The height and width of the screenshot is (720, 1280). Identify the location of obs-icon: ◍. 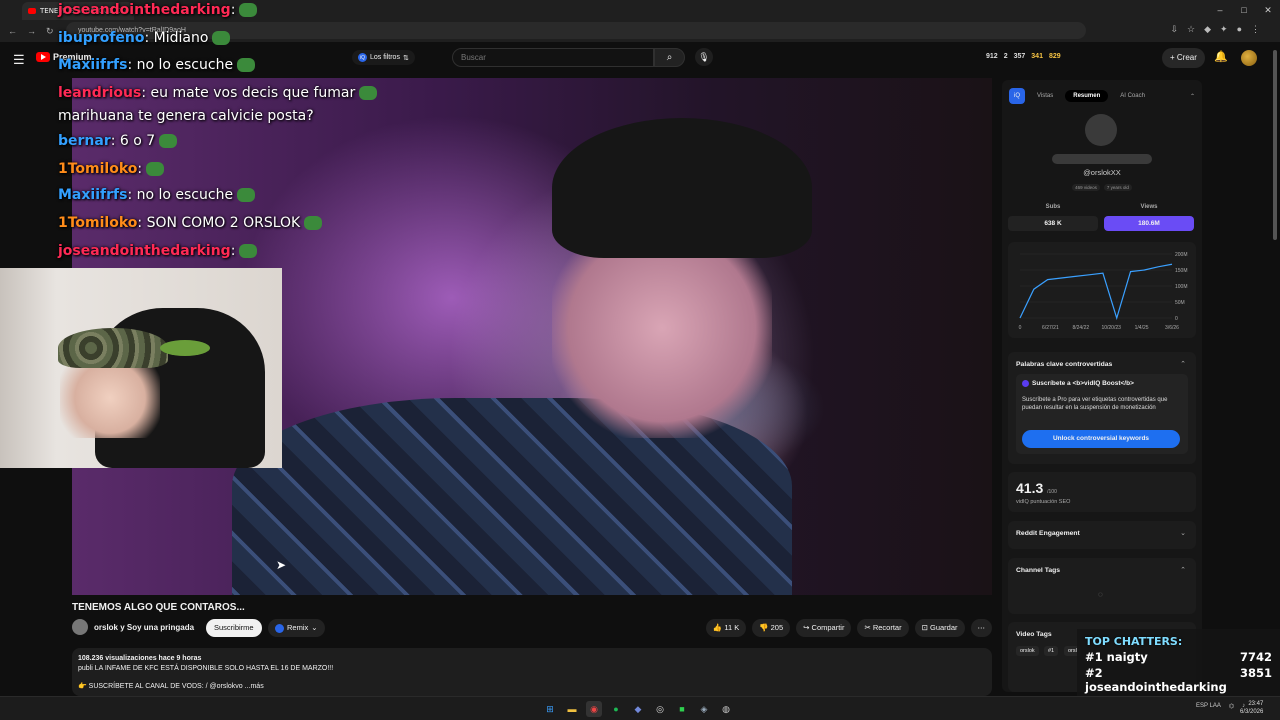
(726, 709).